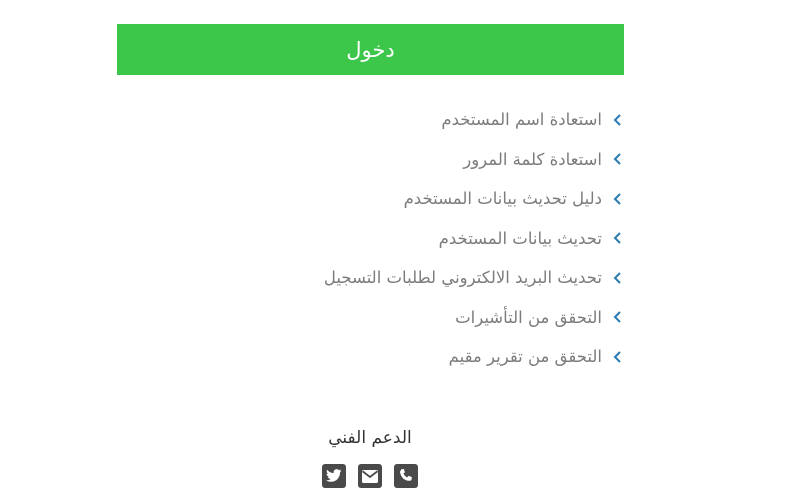 The width and height of the screenshot is (810, 495). Describe the element at coordinates (521, 120) in the screenshot. I see `link-label: استعادة اسم المستخدم` at that location.